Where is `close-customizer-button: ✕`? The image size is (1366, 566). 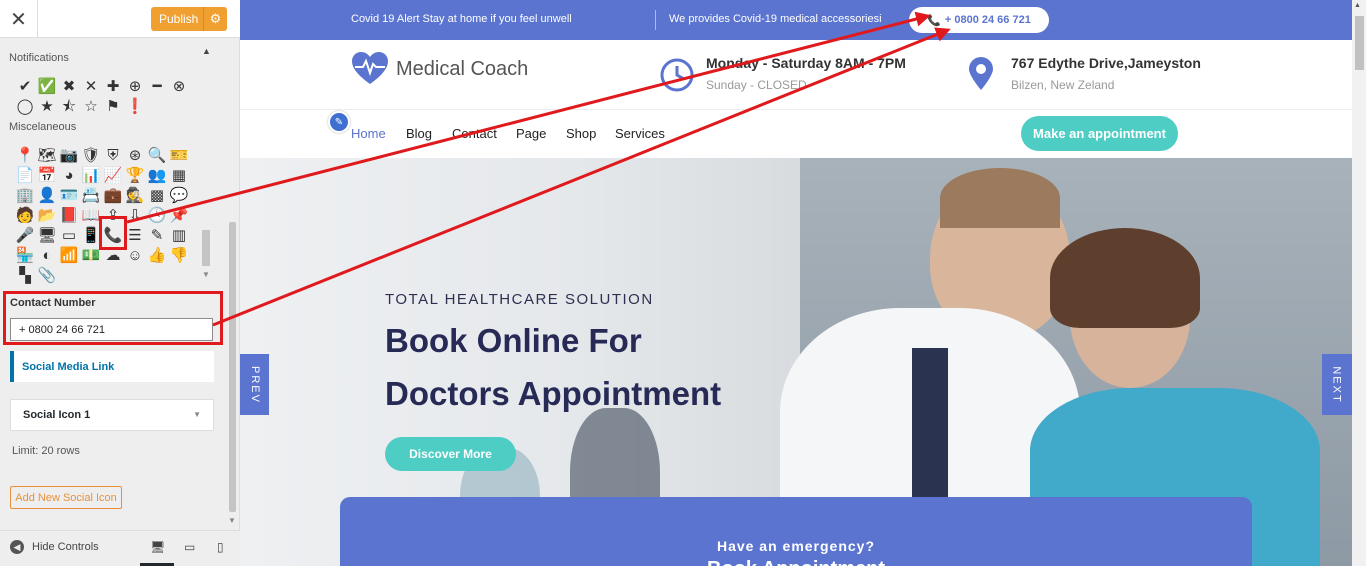 close-customizer-button: ✕ is located at coordinates (19, 19).